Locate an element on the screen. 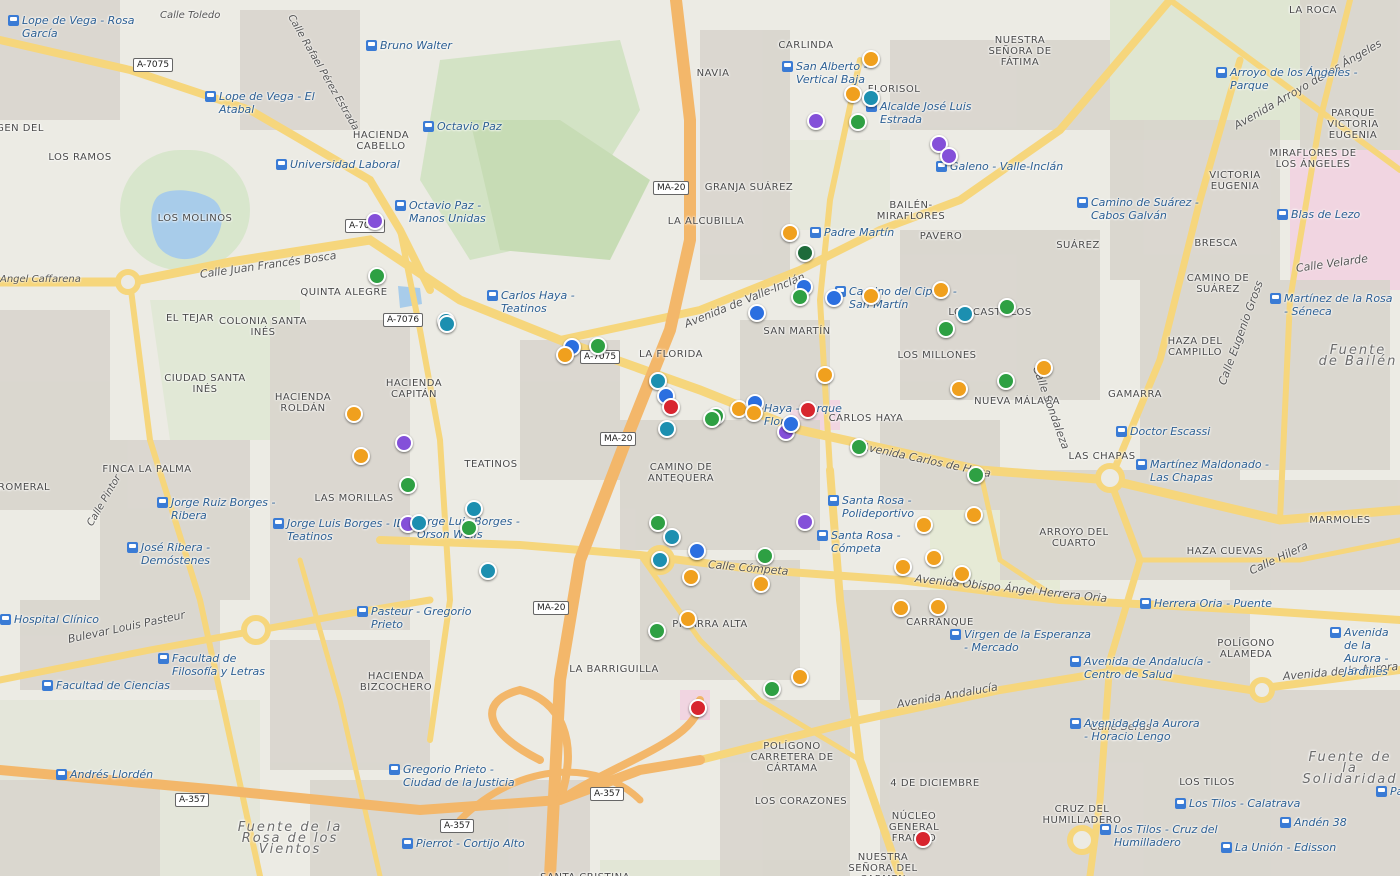  bus-stop: Facultad de Filosofía y Letras is located at coordinates (220, 665).